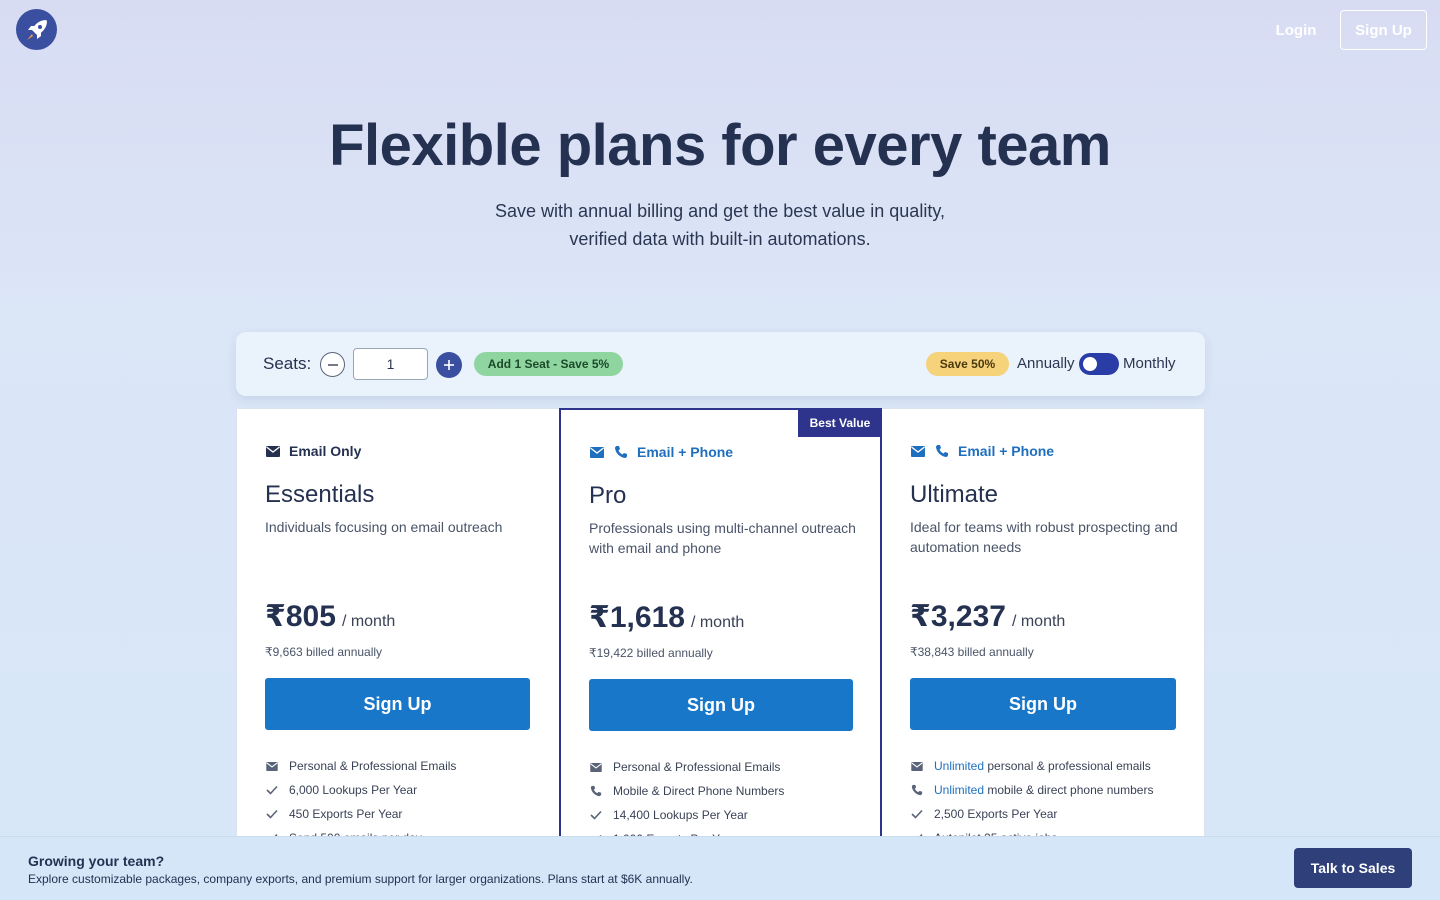 The image size is (1440, 900). I want to click on talk-to-sales-button: Talk to Sales, so click(1353, 868).